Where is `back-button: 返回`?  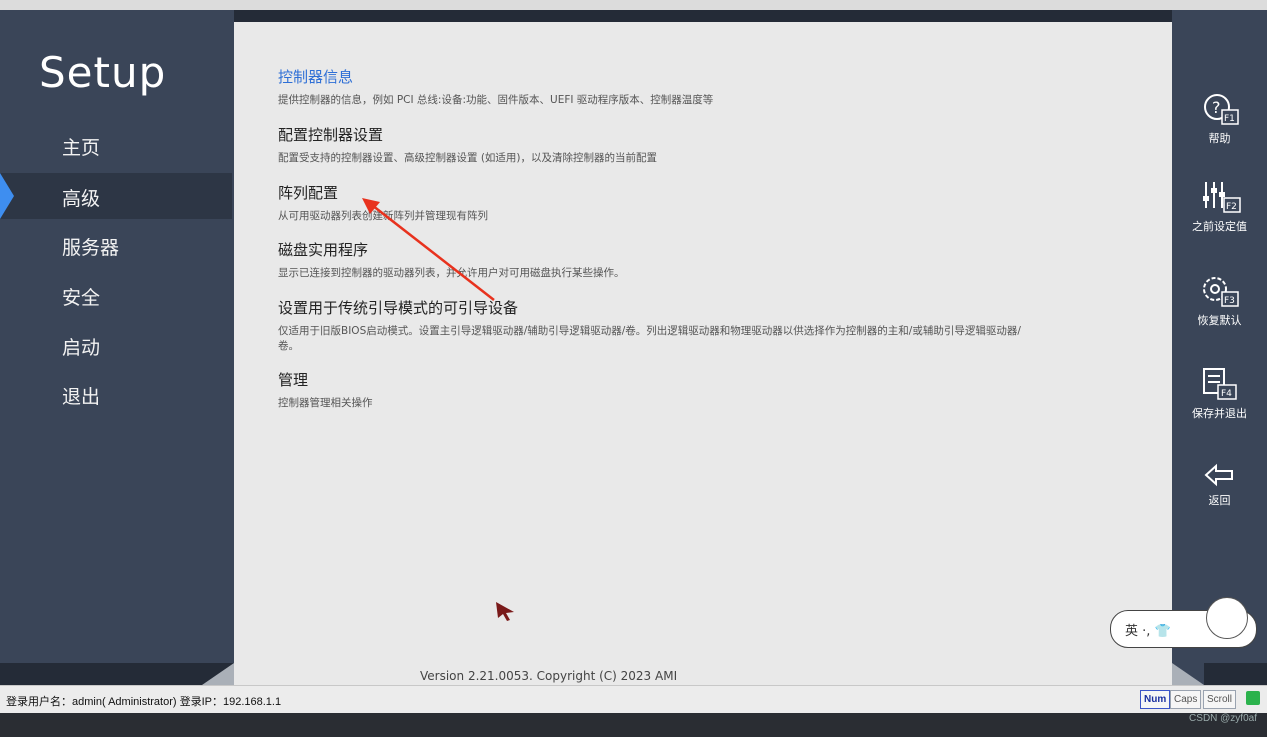
back-button: 返回 is located at coordinates (1219, 484).